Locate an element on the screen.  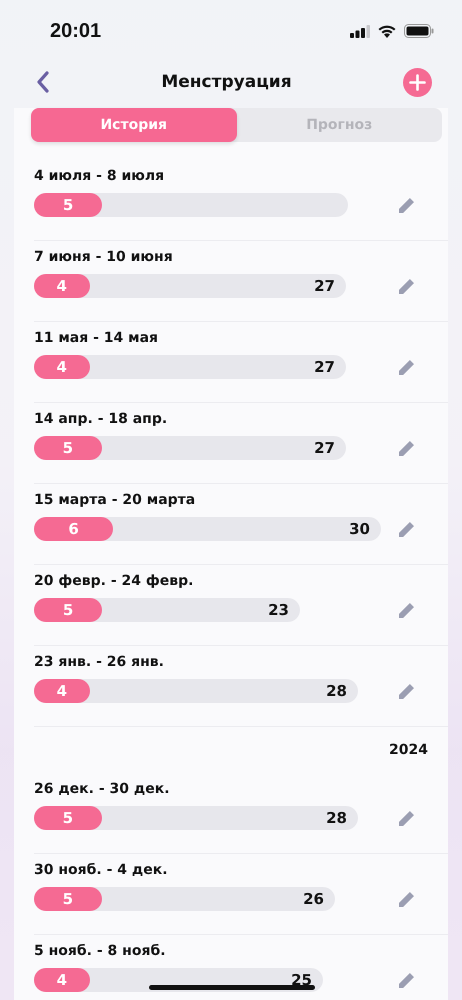
date-range: 26 дек. - 30 дек. is located at coordinates (102, 789).